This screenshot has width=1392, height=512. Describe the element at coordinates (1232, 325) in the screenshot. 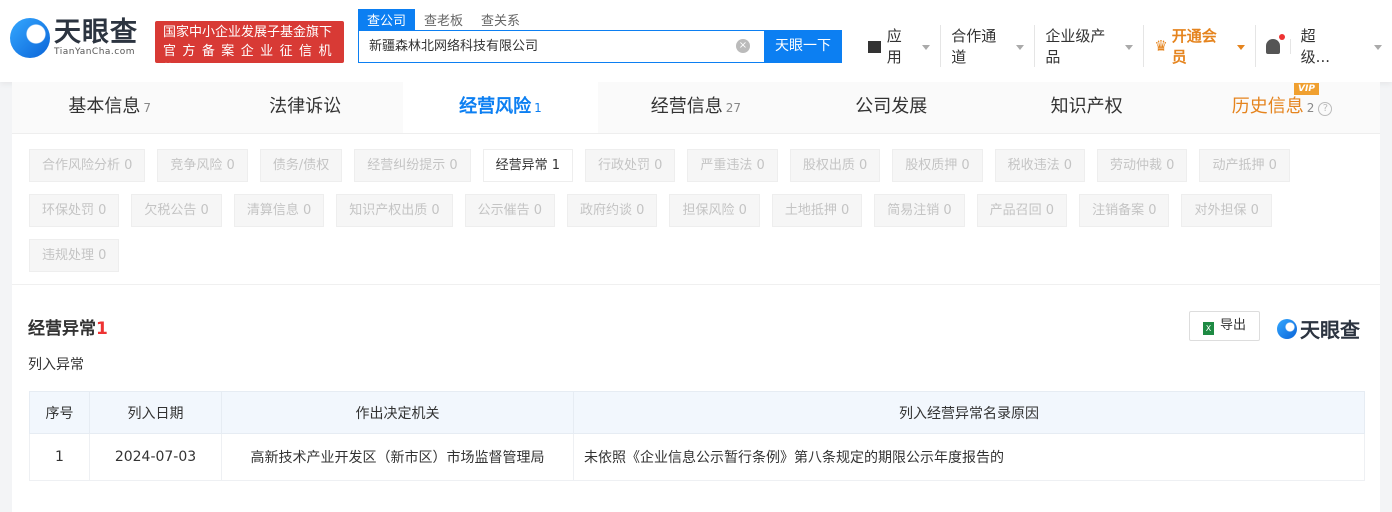

I see `export-label: 导出` at that location.